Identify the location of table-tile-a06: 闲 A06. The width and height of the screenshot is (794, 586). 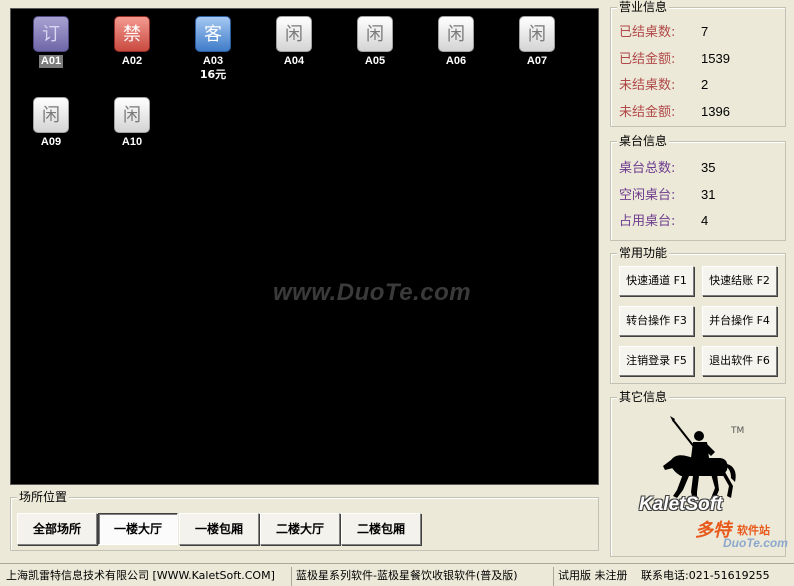
(456, 40).